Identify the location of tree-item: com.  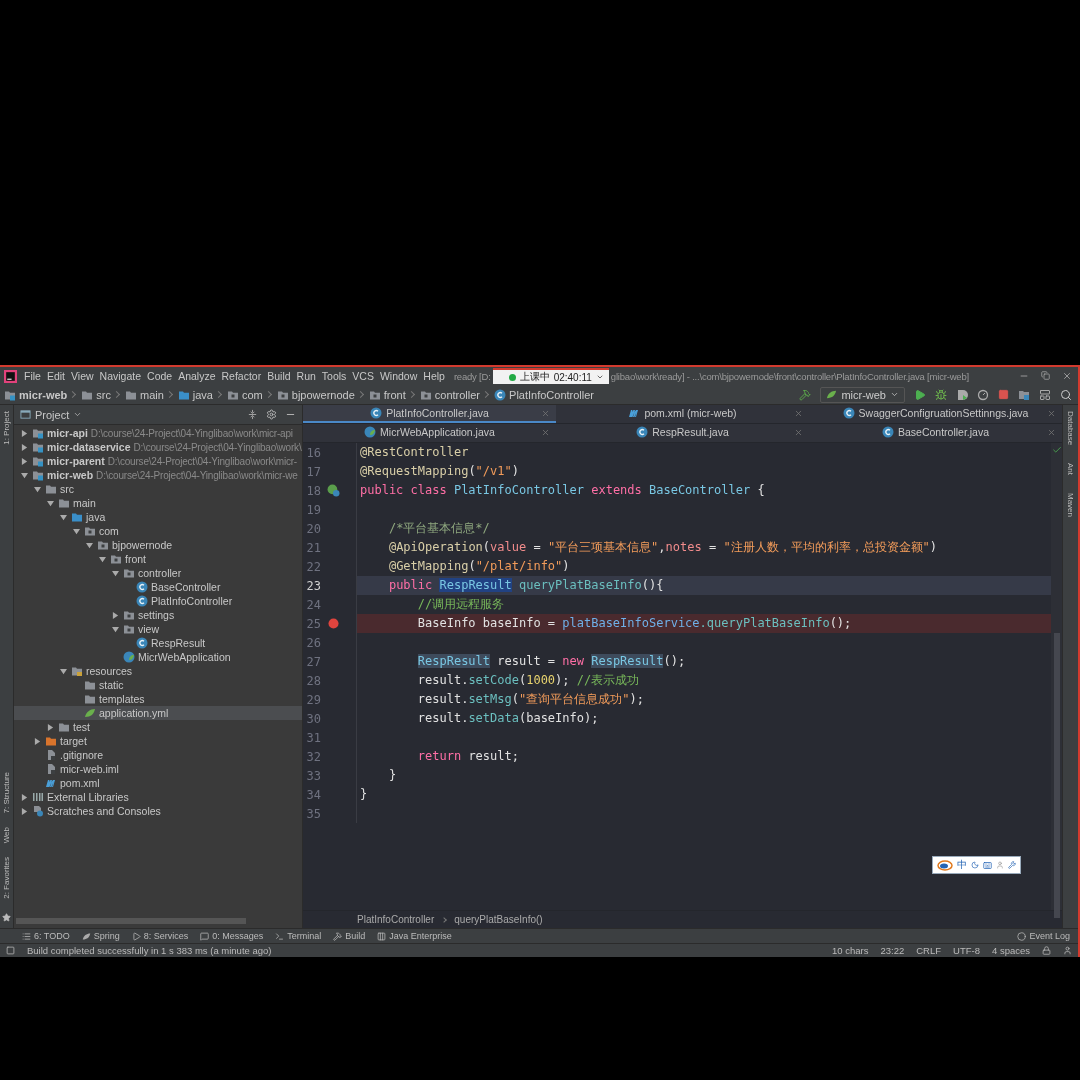
(158, 531).